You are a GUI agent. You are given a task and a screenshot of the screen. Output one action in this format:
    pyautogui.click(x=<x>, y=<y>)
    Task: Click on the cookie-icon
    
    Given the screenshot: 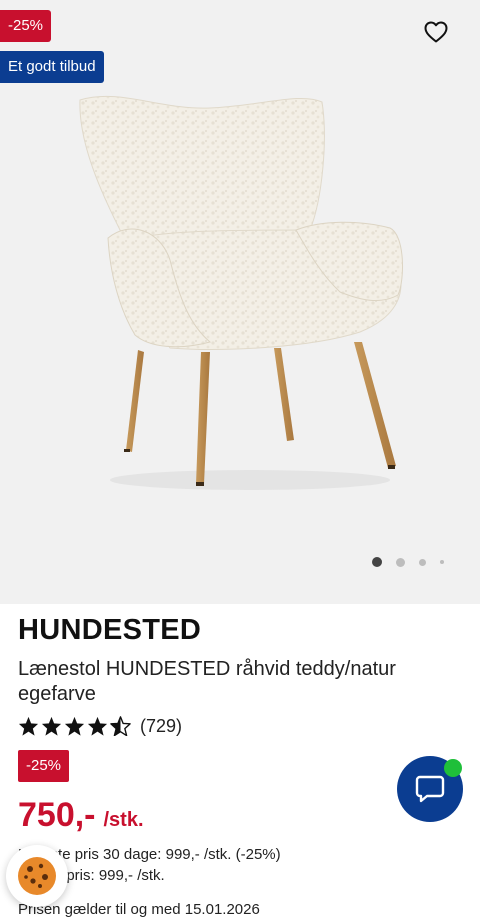 What is the action you would take?
    pyautogui.click(x=37, y=876)
    